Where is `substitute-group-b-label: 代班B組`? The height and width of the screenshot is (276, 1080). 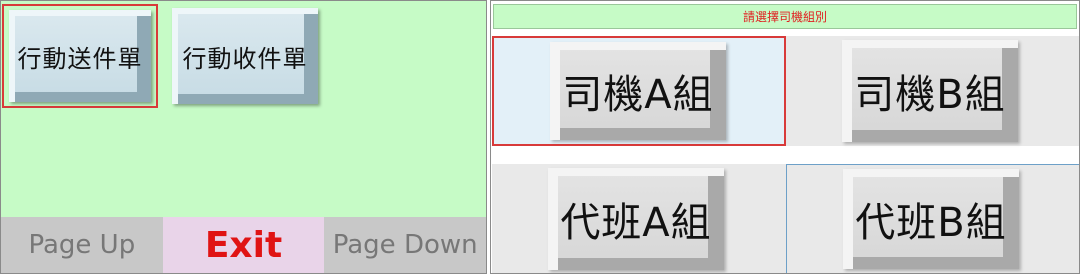
substitute-group-b-label: 代班B組 is located at coordinates (931, 223).